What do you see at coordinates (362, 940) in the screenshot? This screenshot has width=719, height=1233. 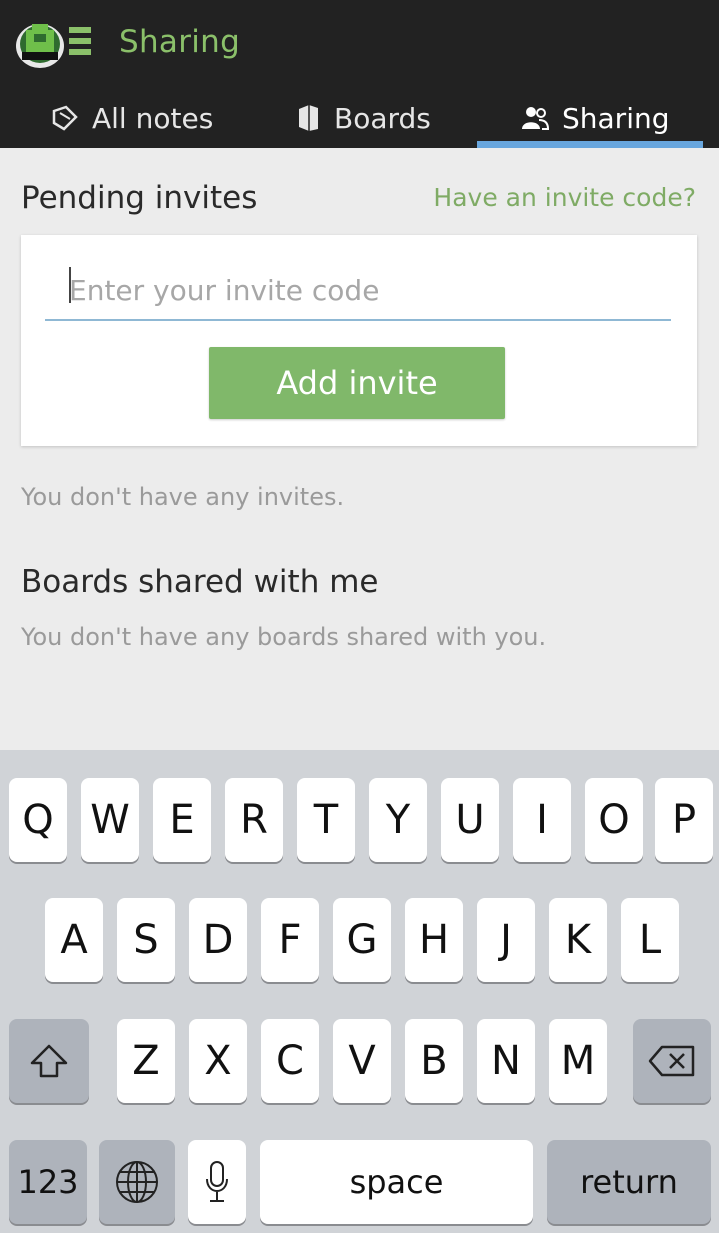 I see `key-g: G` at bounding box center [362, 940].